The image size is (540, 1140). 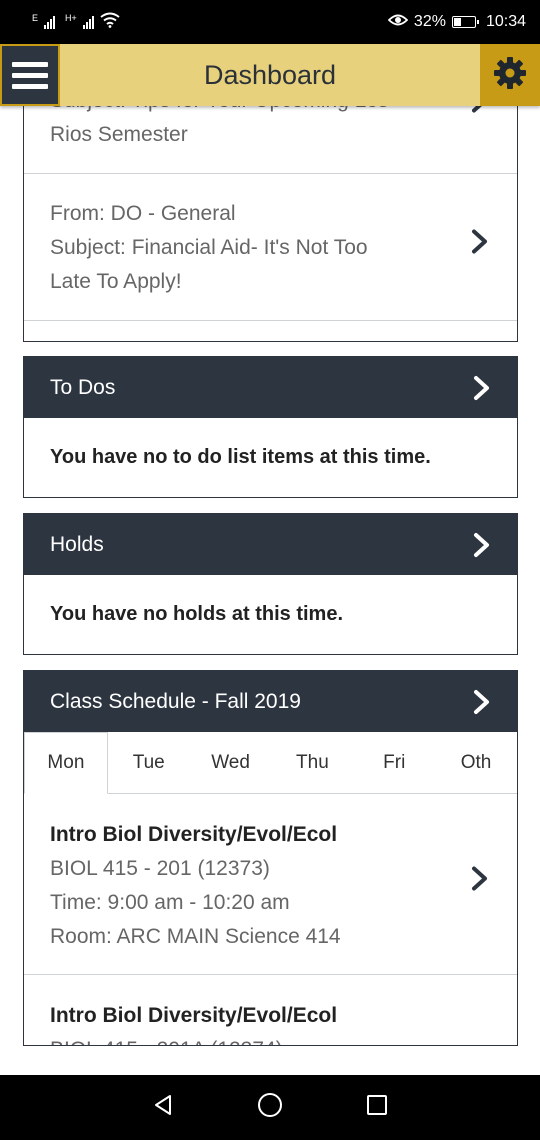 What do you see at coordinates (77, 544) in the screenshot?
I see `holds-title: Holds` at bounding box center [77, 544].